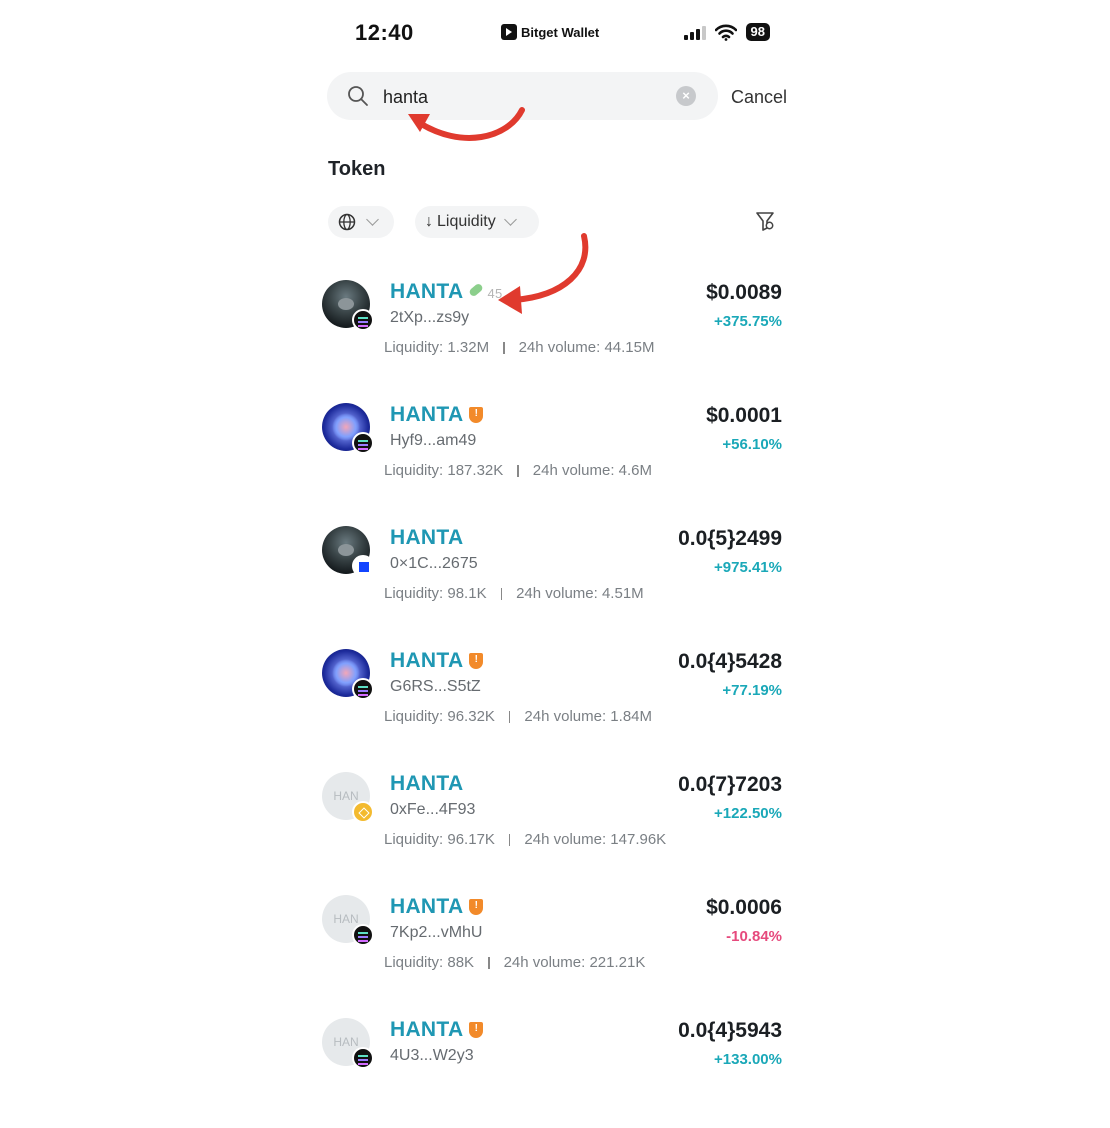 This screenshot has height=1128, width=1110. I want to click on token-stats: Liquidity: 96.17K 24h volume: 147.96K, so click(525, 839).